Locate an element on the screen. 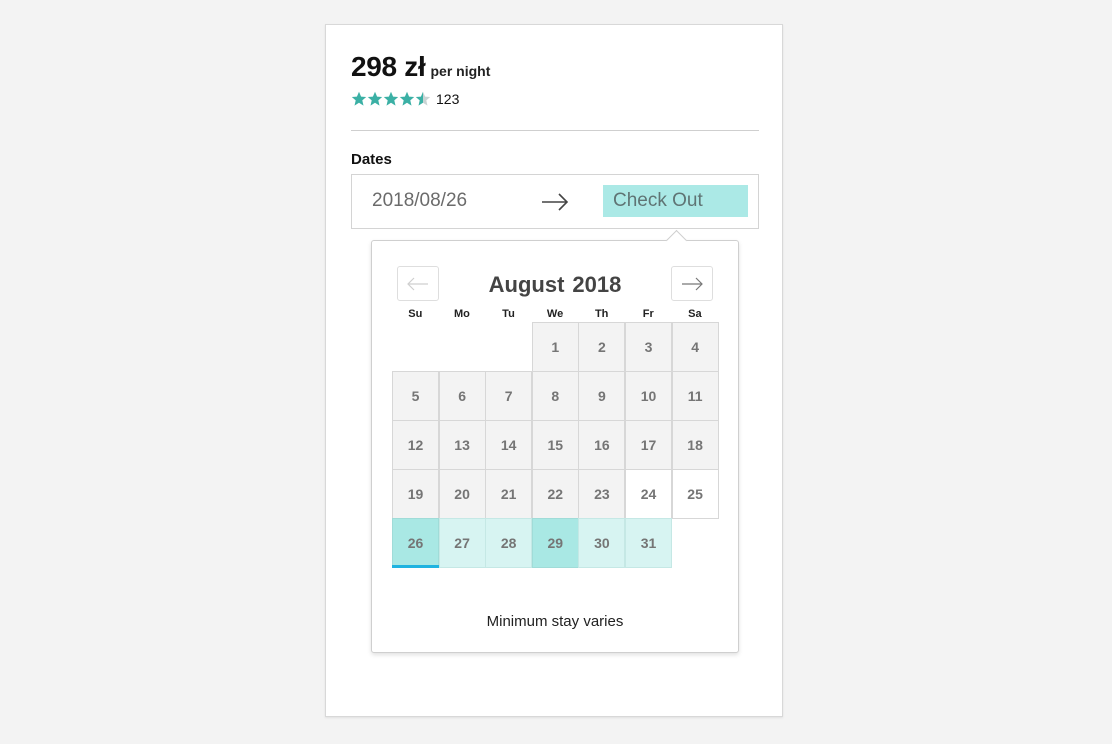  calendar-day: 7 is located at coordinates (509, 396).